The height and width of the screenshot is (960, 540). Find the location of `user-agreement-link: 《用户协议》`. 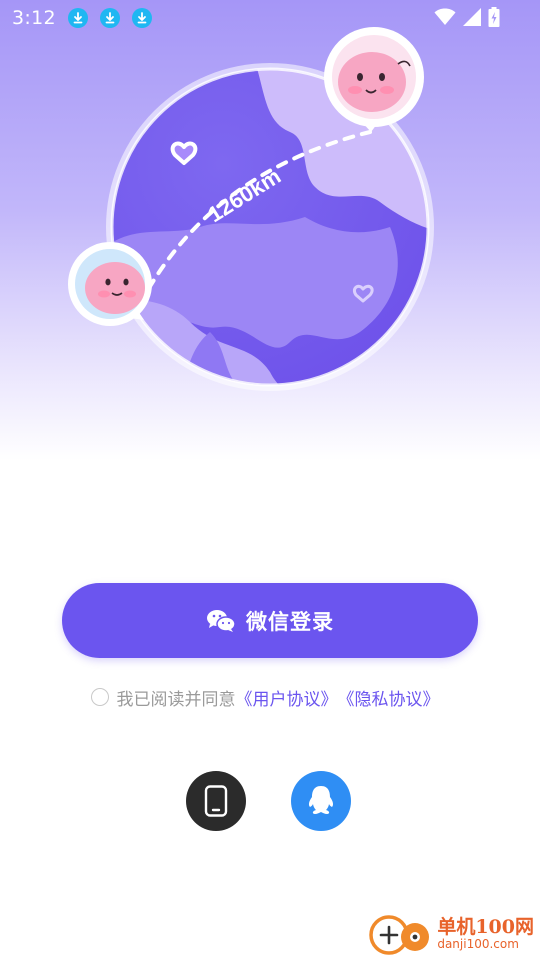

user-agreement-link: 《用户协议》 is located at coordinates (287, 697).